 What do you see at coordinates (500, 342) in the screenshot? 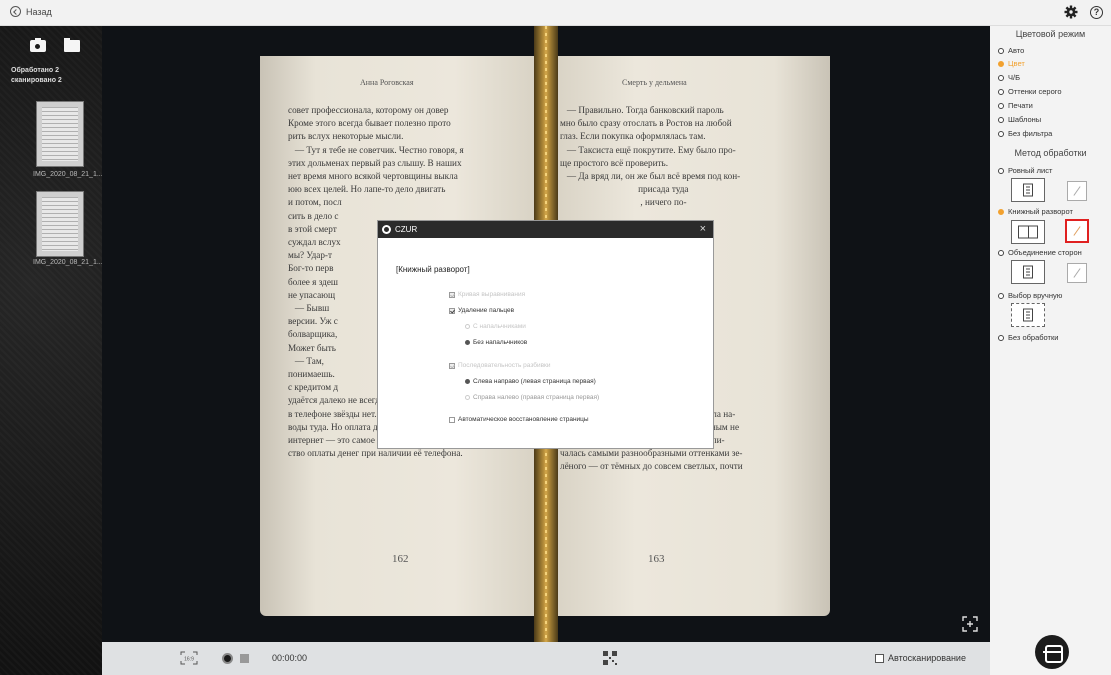
I see `option-label: Без напальчников` at bounding box center [500, 342].